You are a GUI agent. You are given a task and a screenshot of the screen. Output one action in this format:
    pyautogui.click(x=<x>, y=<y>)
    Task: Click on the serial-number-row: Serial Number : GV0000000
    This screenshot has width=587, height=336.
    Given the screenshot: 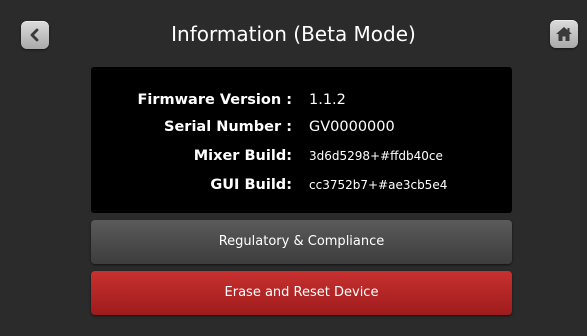 What is the action you would take?
    pyautogui.click(x=301, y=127)
    